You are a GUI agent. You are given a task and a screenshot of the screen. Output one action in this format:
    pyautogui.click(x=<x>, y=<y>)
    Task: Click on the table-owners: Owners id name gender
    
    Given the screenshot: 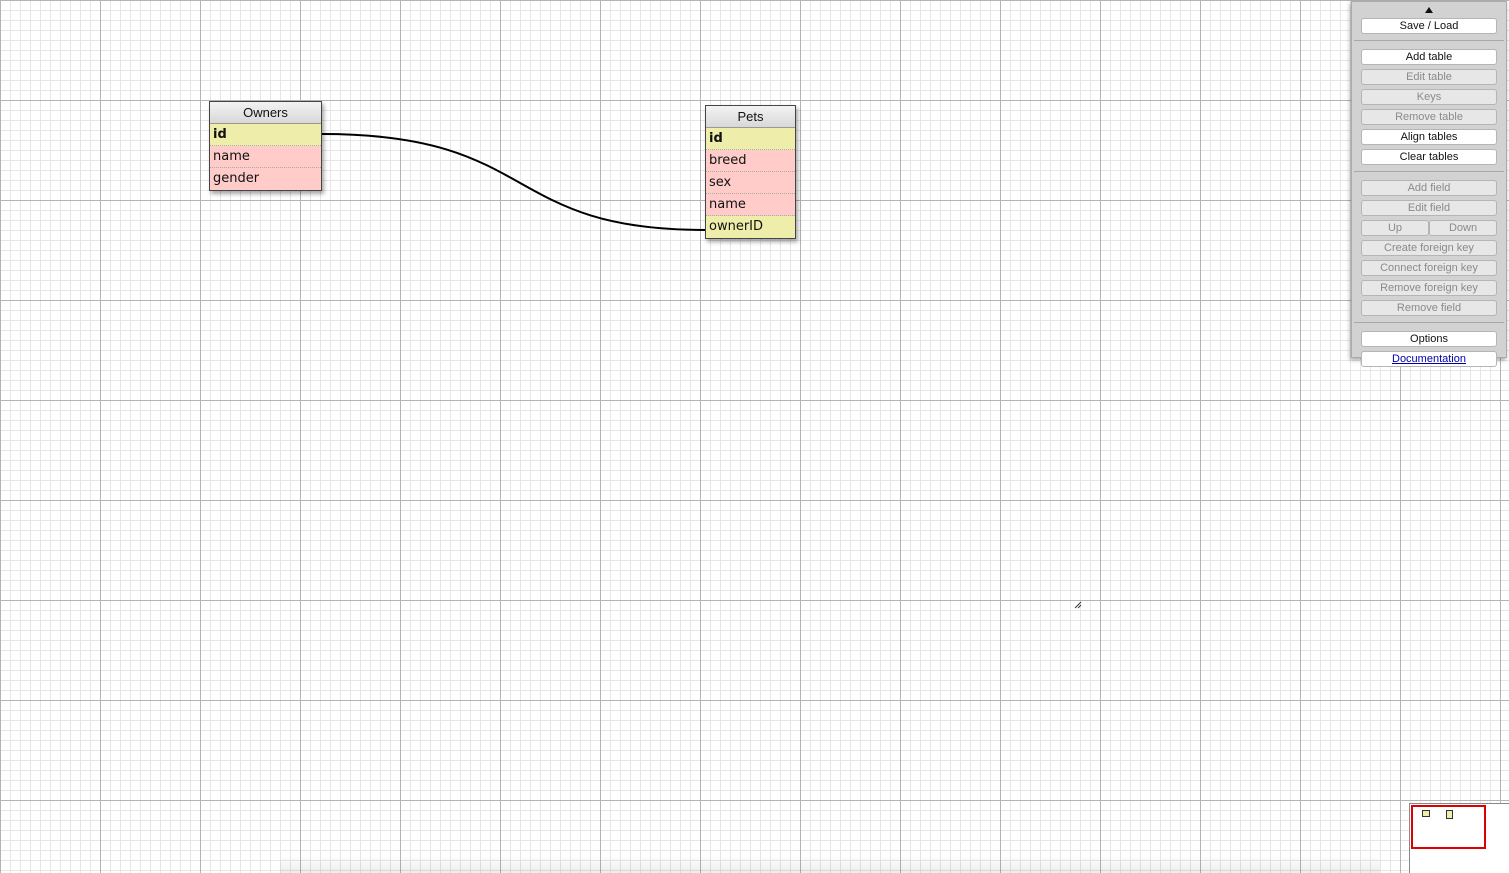 What is the action you would take?
    pyautogui.click(x=265, y=146)
    